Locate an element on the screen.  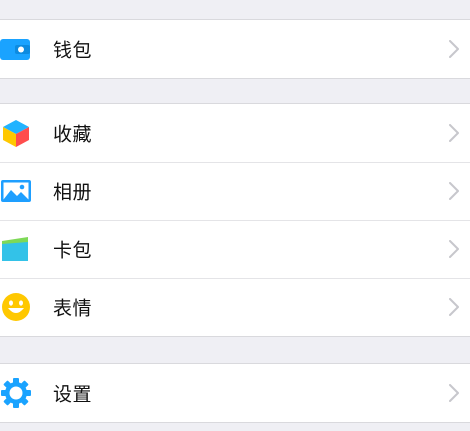
menu-item-label: 相册 is located at coordinates (73, 192).